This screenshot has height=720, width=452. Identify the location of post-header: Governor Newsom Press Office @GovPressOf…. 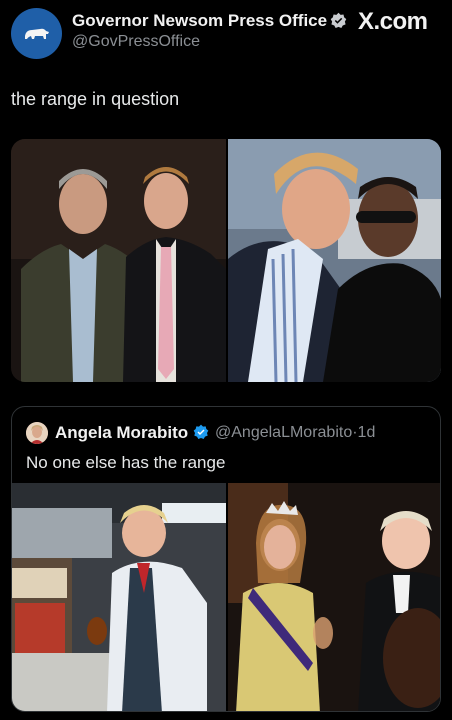
(226, 35).